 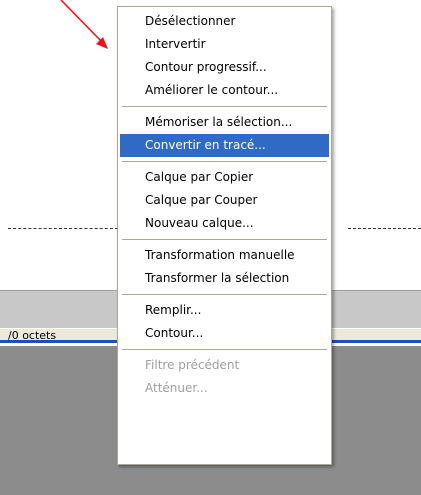 I want to click on menu-item-transformer-la-selection: Transformer la sélection, so click(x=224, y=278).